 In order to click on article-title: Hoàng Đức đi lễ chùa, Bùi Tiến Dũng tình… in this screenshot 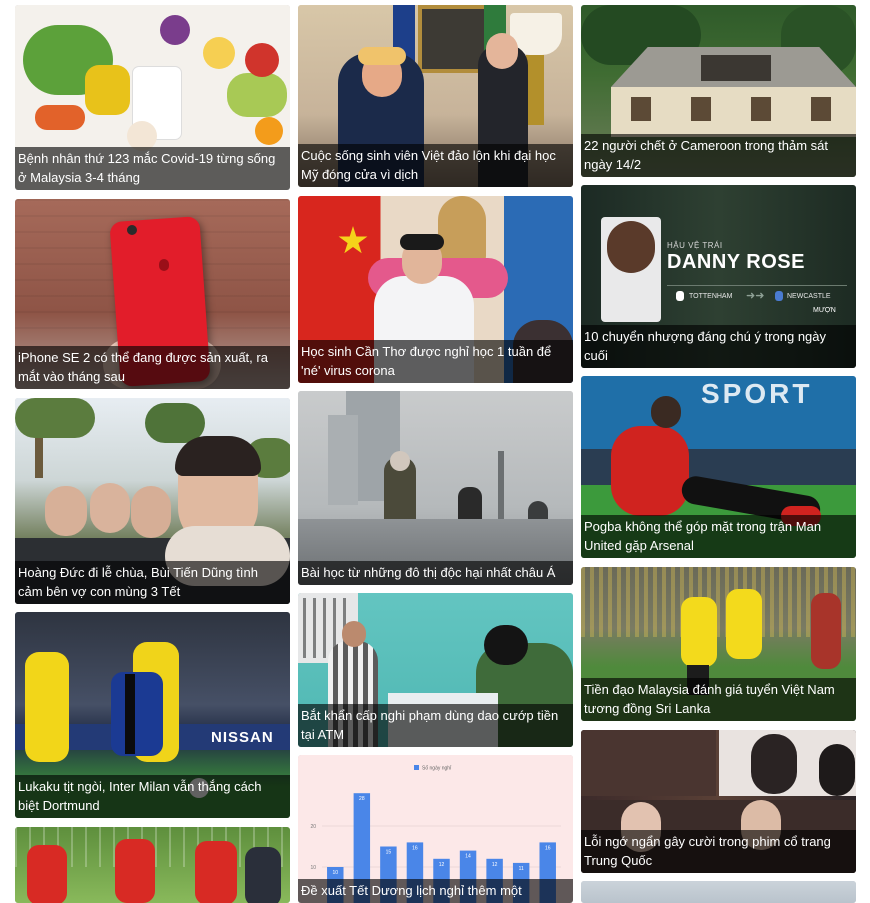, I will do `click(152, 582)`.